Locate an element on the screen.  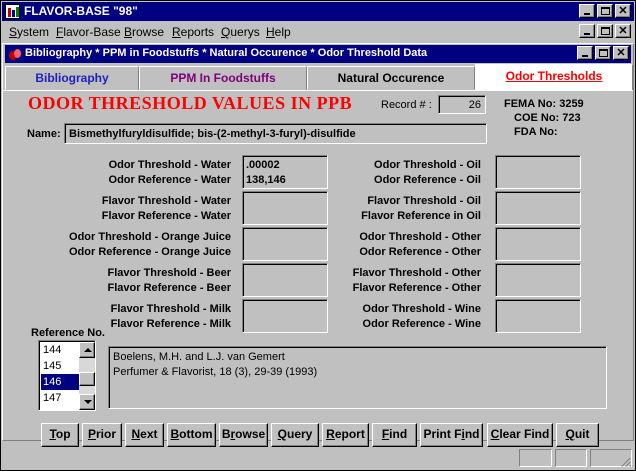
odor-threshold-other-field is located at coordinates (538, 244).